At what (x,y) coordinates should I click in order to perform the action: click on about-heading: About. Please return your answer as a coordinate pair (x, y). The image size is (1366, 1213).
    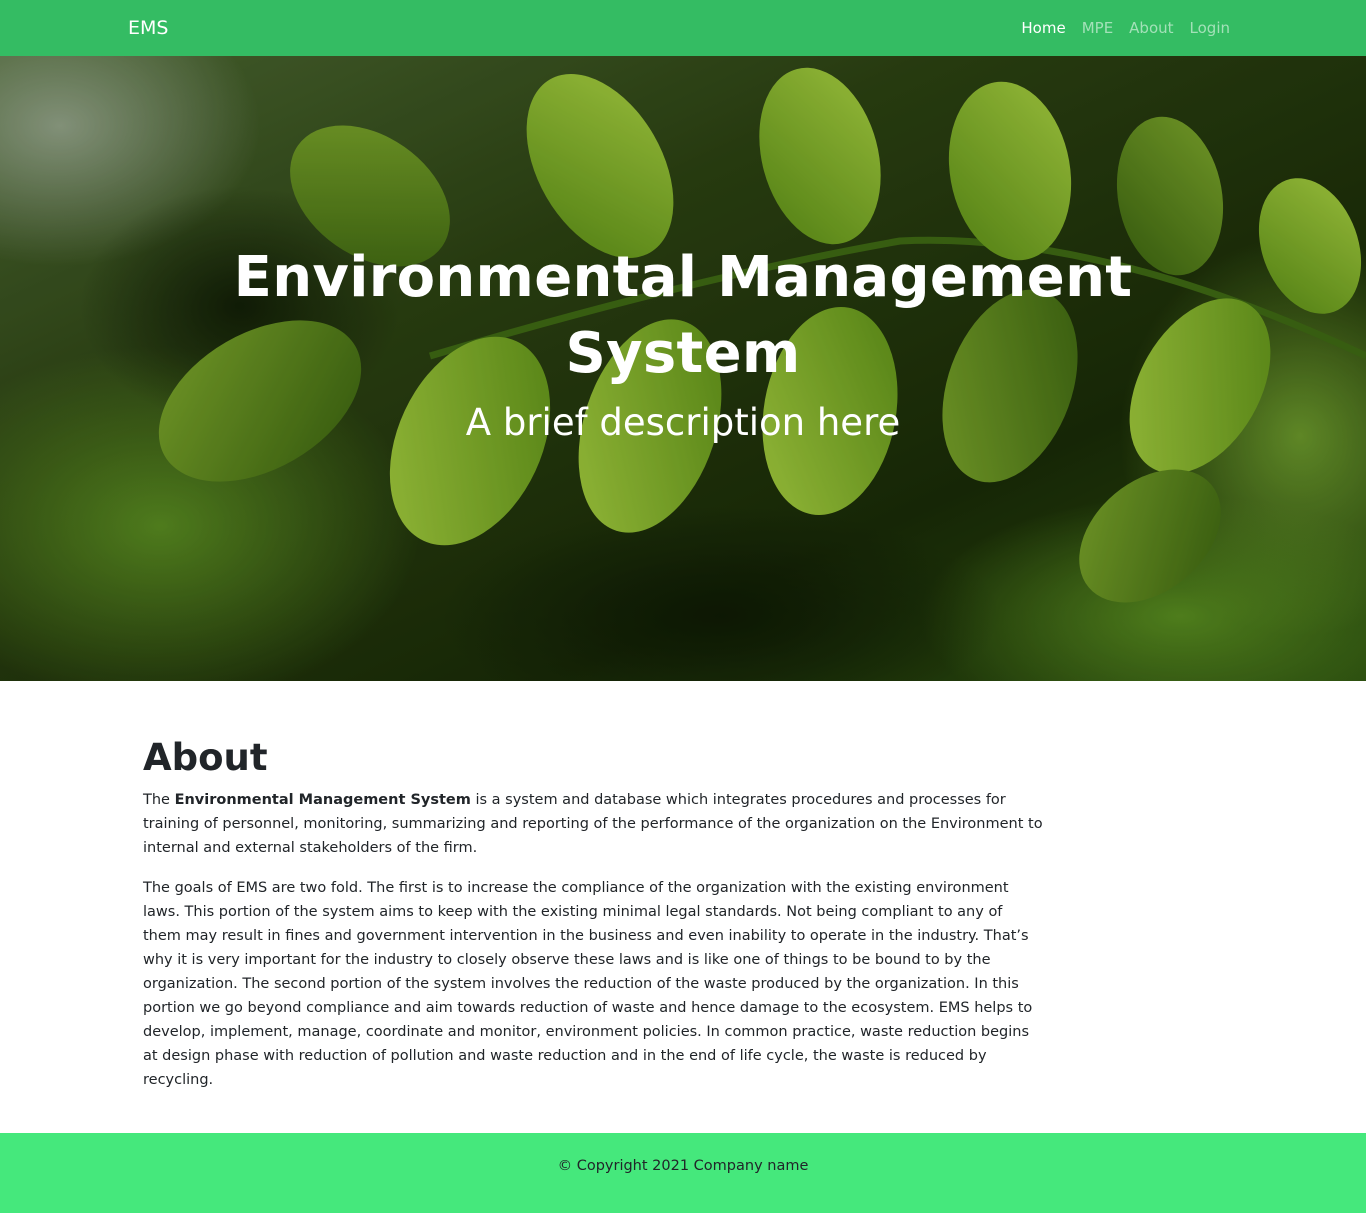
    Looking at the image, I should click on (205, 757).